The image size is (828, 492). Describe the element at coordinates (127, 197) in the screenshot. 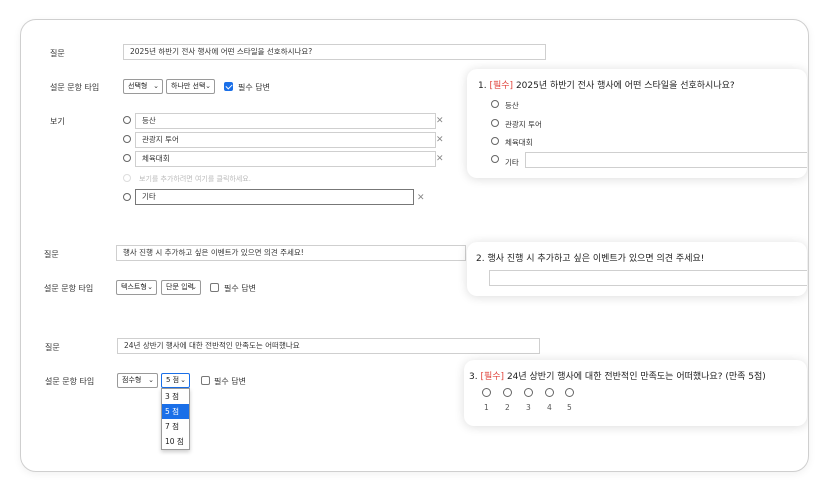

I see `q1-other-radio` at that location.